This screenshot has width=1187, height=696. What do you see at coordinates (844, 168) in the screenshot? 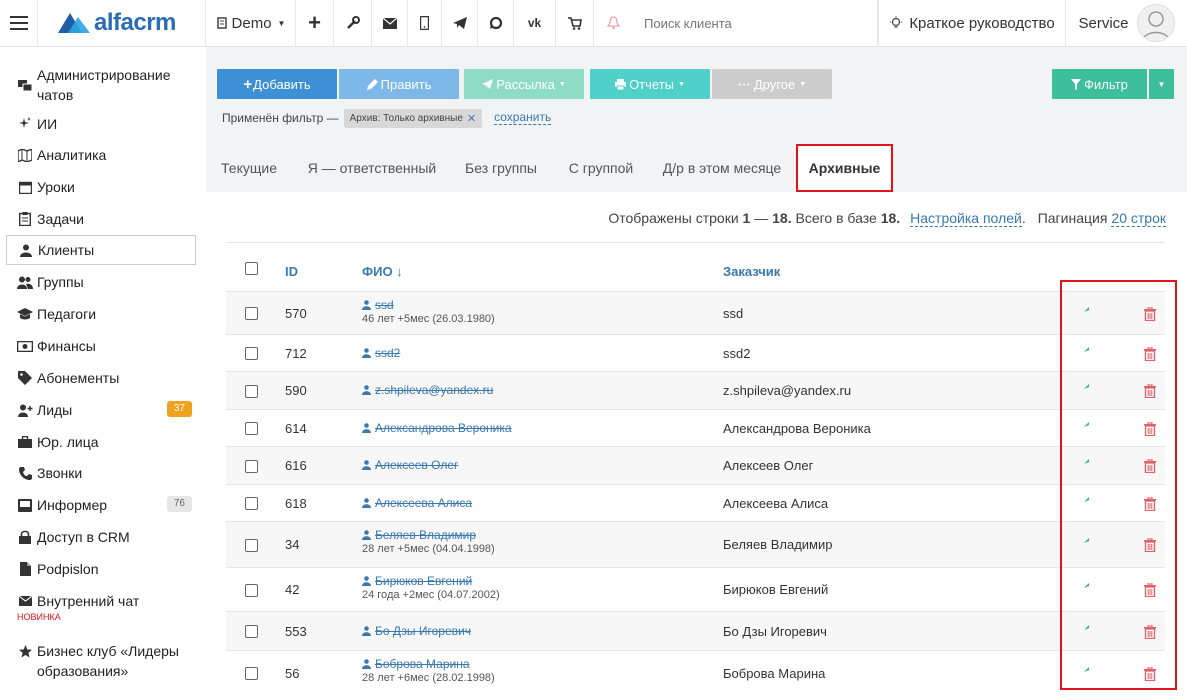
I see `tab-archive: Архивные` at bounding box center [844, 168].